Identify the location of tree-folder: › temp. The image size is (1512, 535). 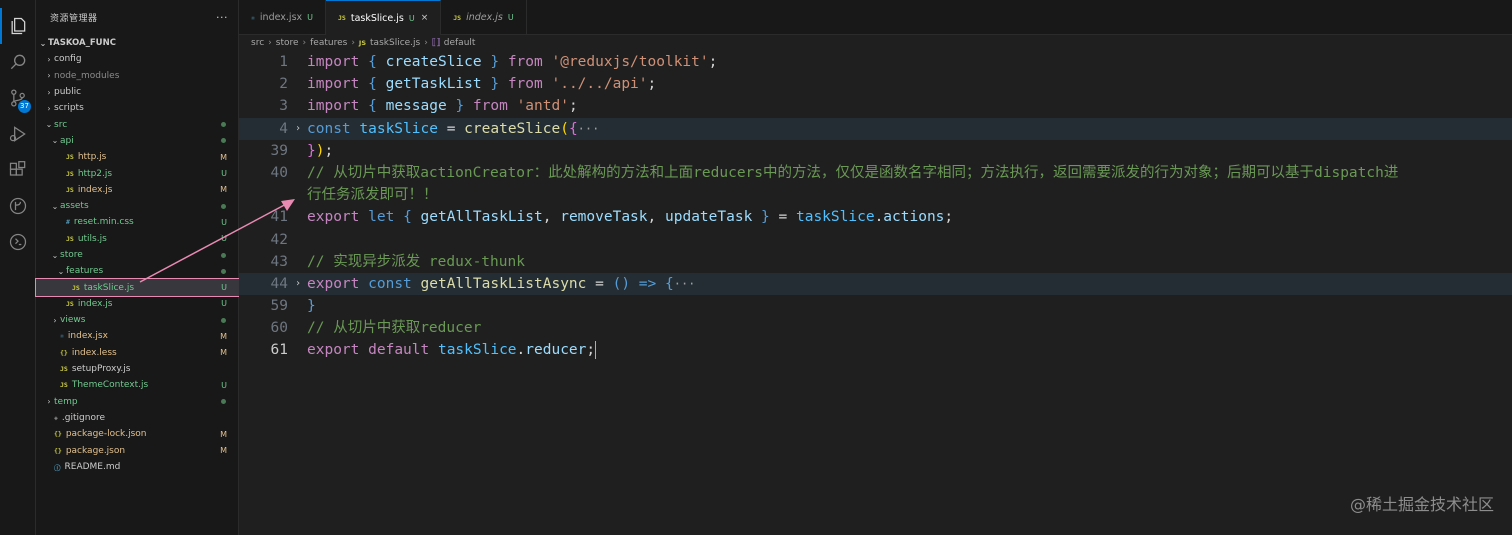
(137, 402).